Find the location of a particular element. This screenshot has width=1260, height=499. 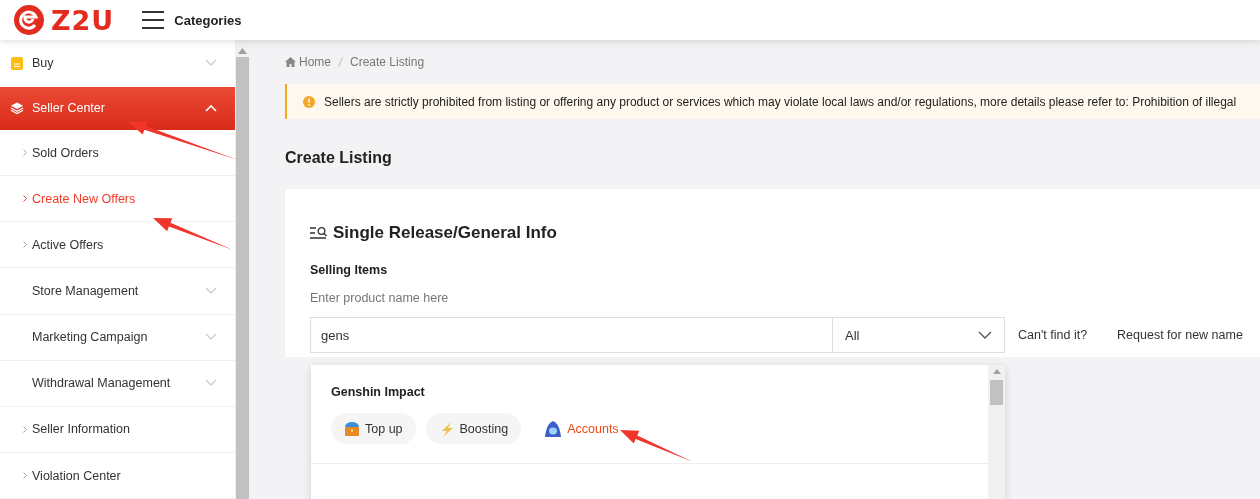

hooded-figure-icon is located at coordinates (553, 428).